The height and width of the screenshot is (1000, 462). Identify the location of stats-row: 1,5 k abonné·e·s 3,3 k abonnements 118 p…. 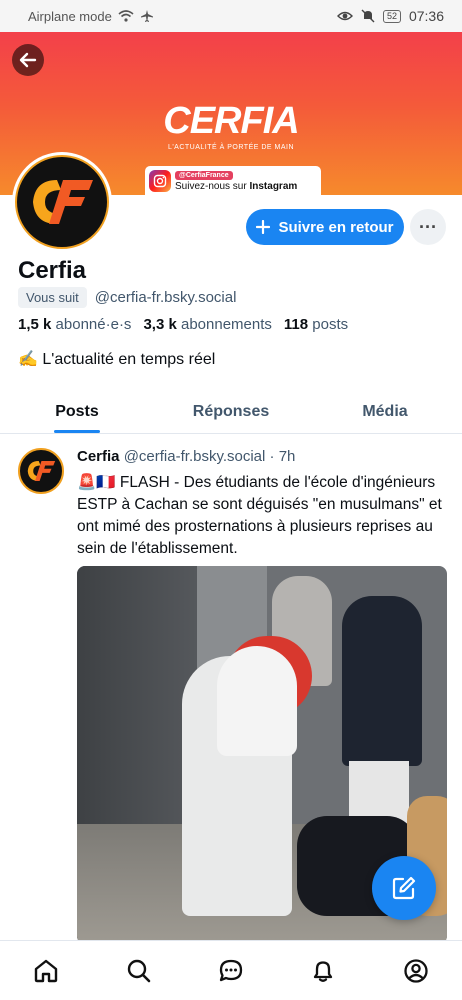
(183, 324).